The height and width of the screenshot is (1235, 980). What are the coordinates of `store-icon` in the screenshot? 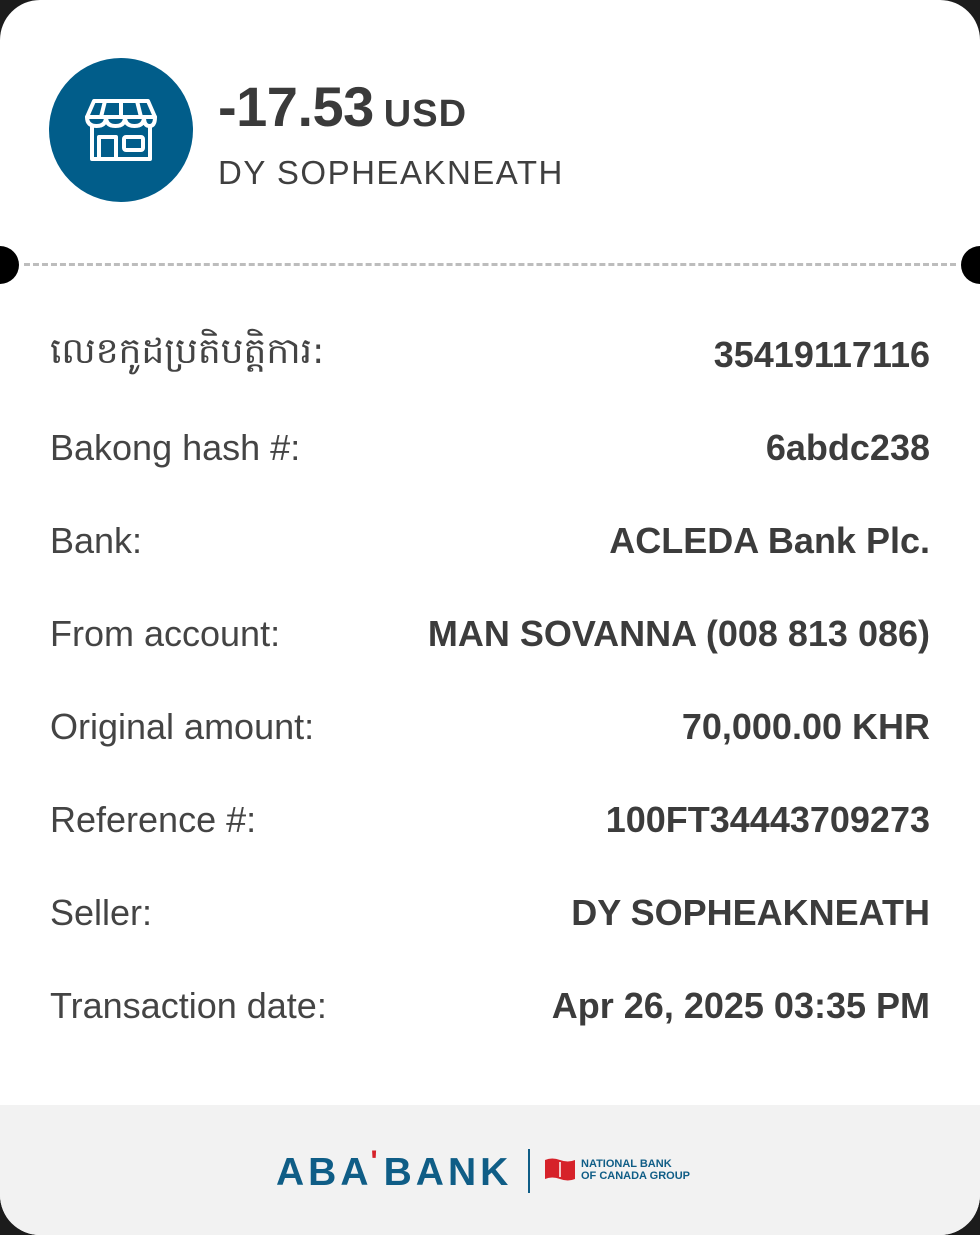 It's located at (121, 130).